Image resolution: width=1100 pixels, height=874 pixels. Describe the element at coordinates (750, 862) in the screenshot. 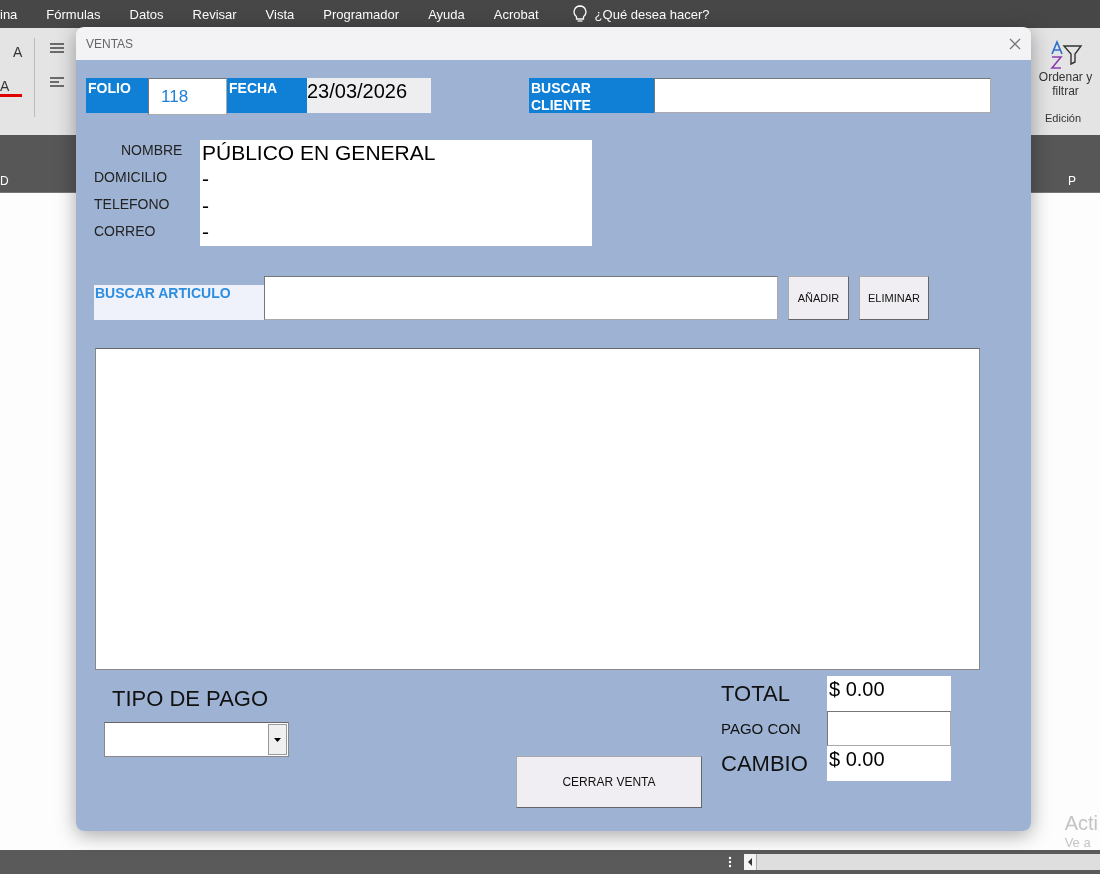

I see `scroll-left-icon` at that location.